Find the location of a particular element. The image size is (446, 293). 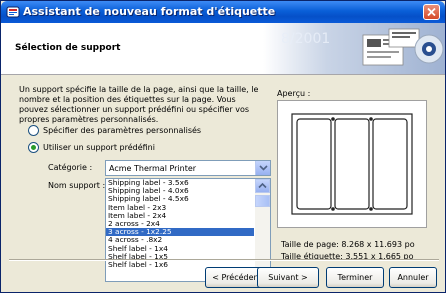

scroll-up-button is located at coordinates (262, 186).